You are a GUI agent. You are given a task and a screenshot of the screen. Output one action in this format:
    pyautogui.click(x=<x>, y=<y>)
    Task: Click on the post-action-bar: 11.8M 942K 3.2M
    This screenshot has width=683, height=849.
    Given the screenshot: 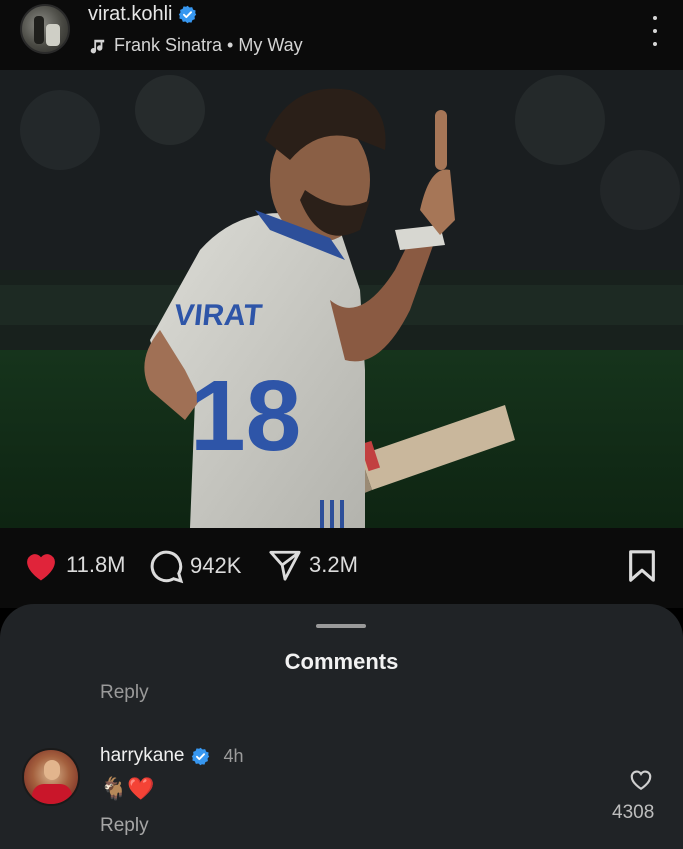 What is the action you would take?
    pyautogui.click(x=341, y=568)
    